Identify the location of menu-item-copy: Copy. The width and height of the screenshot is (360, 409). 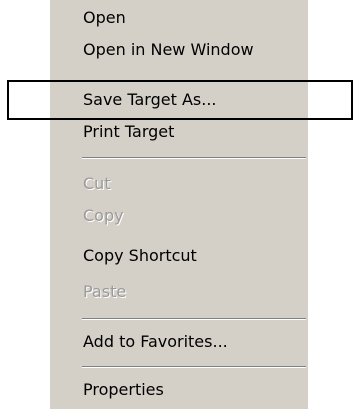
(103, 215).